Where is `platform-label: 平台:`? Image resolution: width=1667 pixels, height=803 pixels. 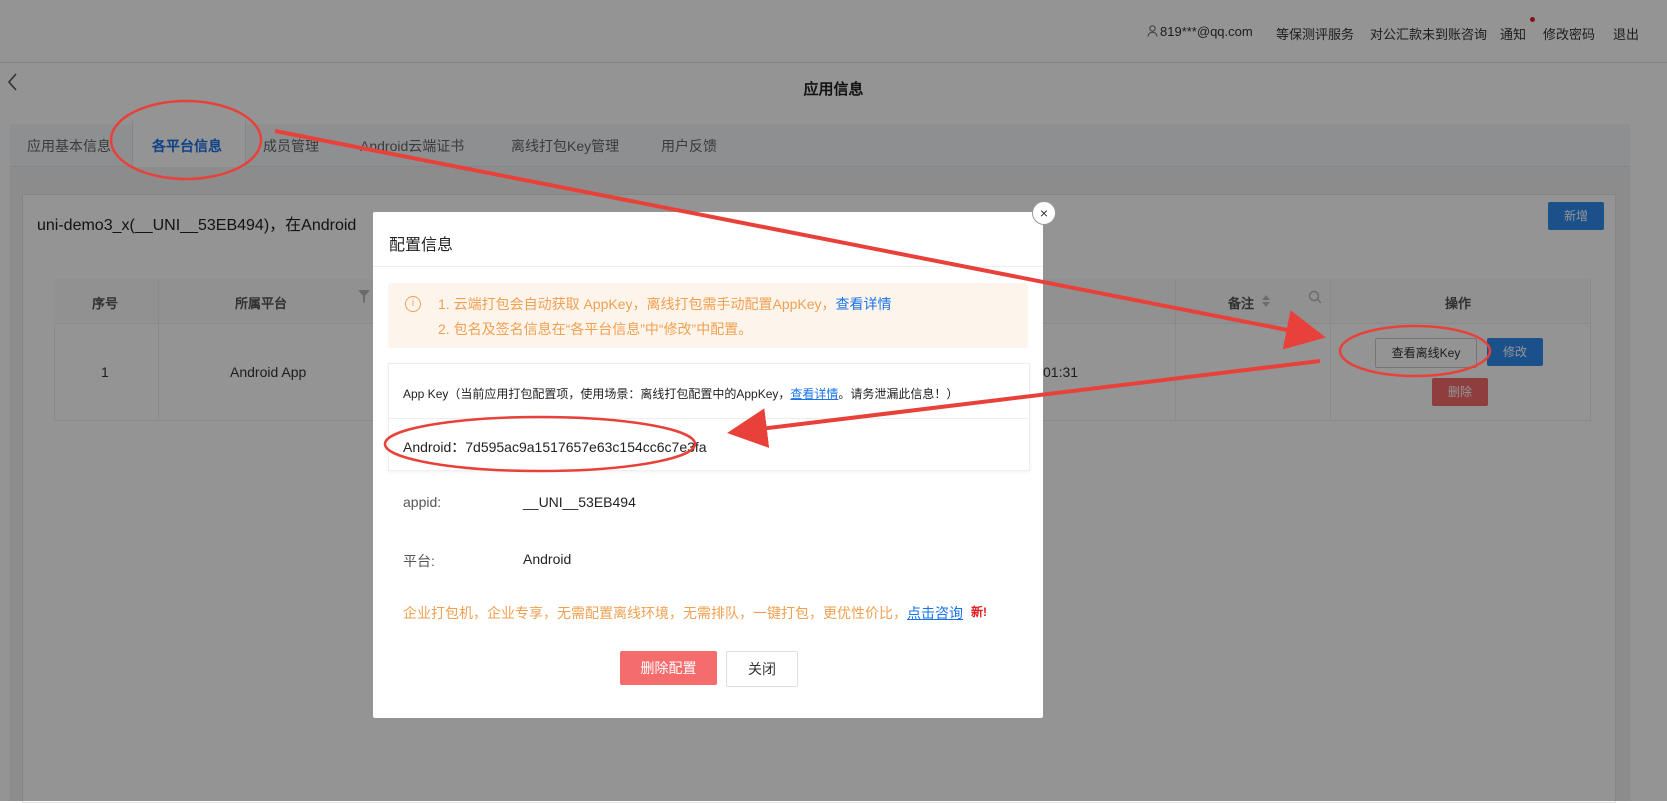
platform-label: 平台: is located at coordinates (419, 561).